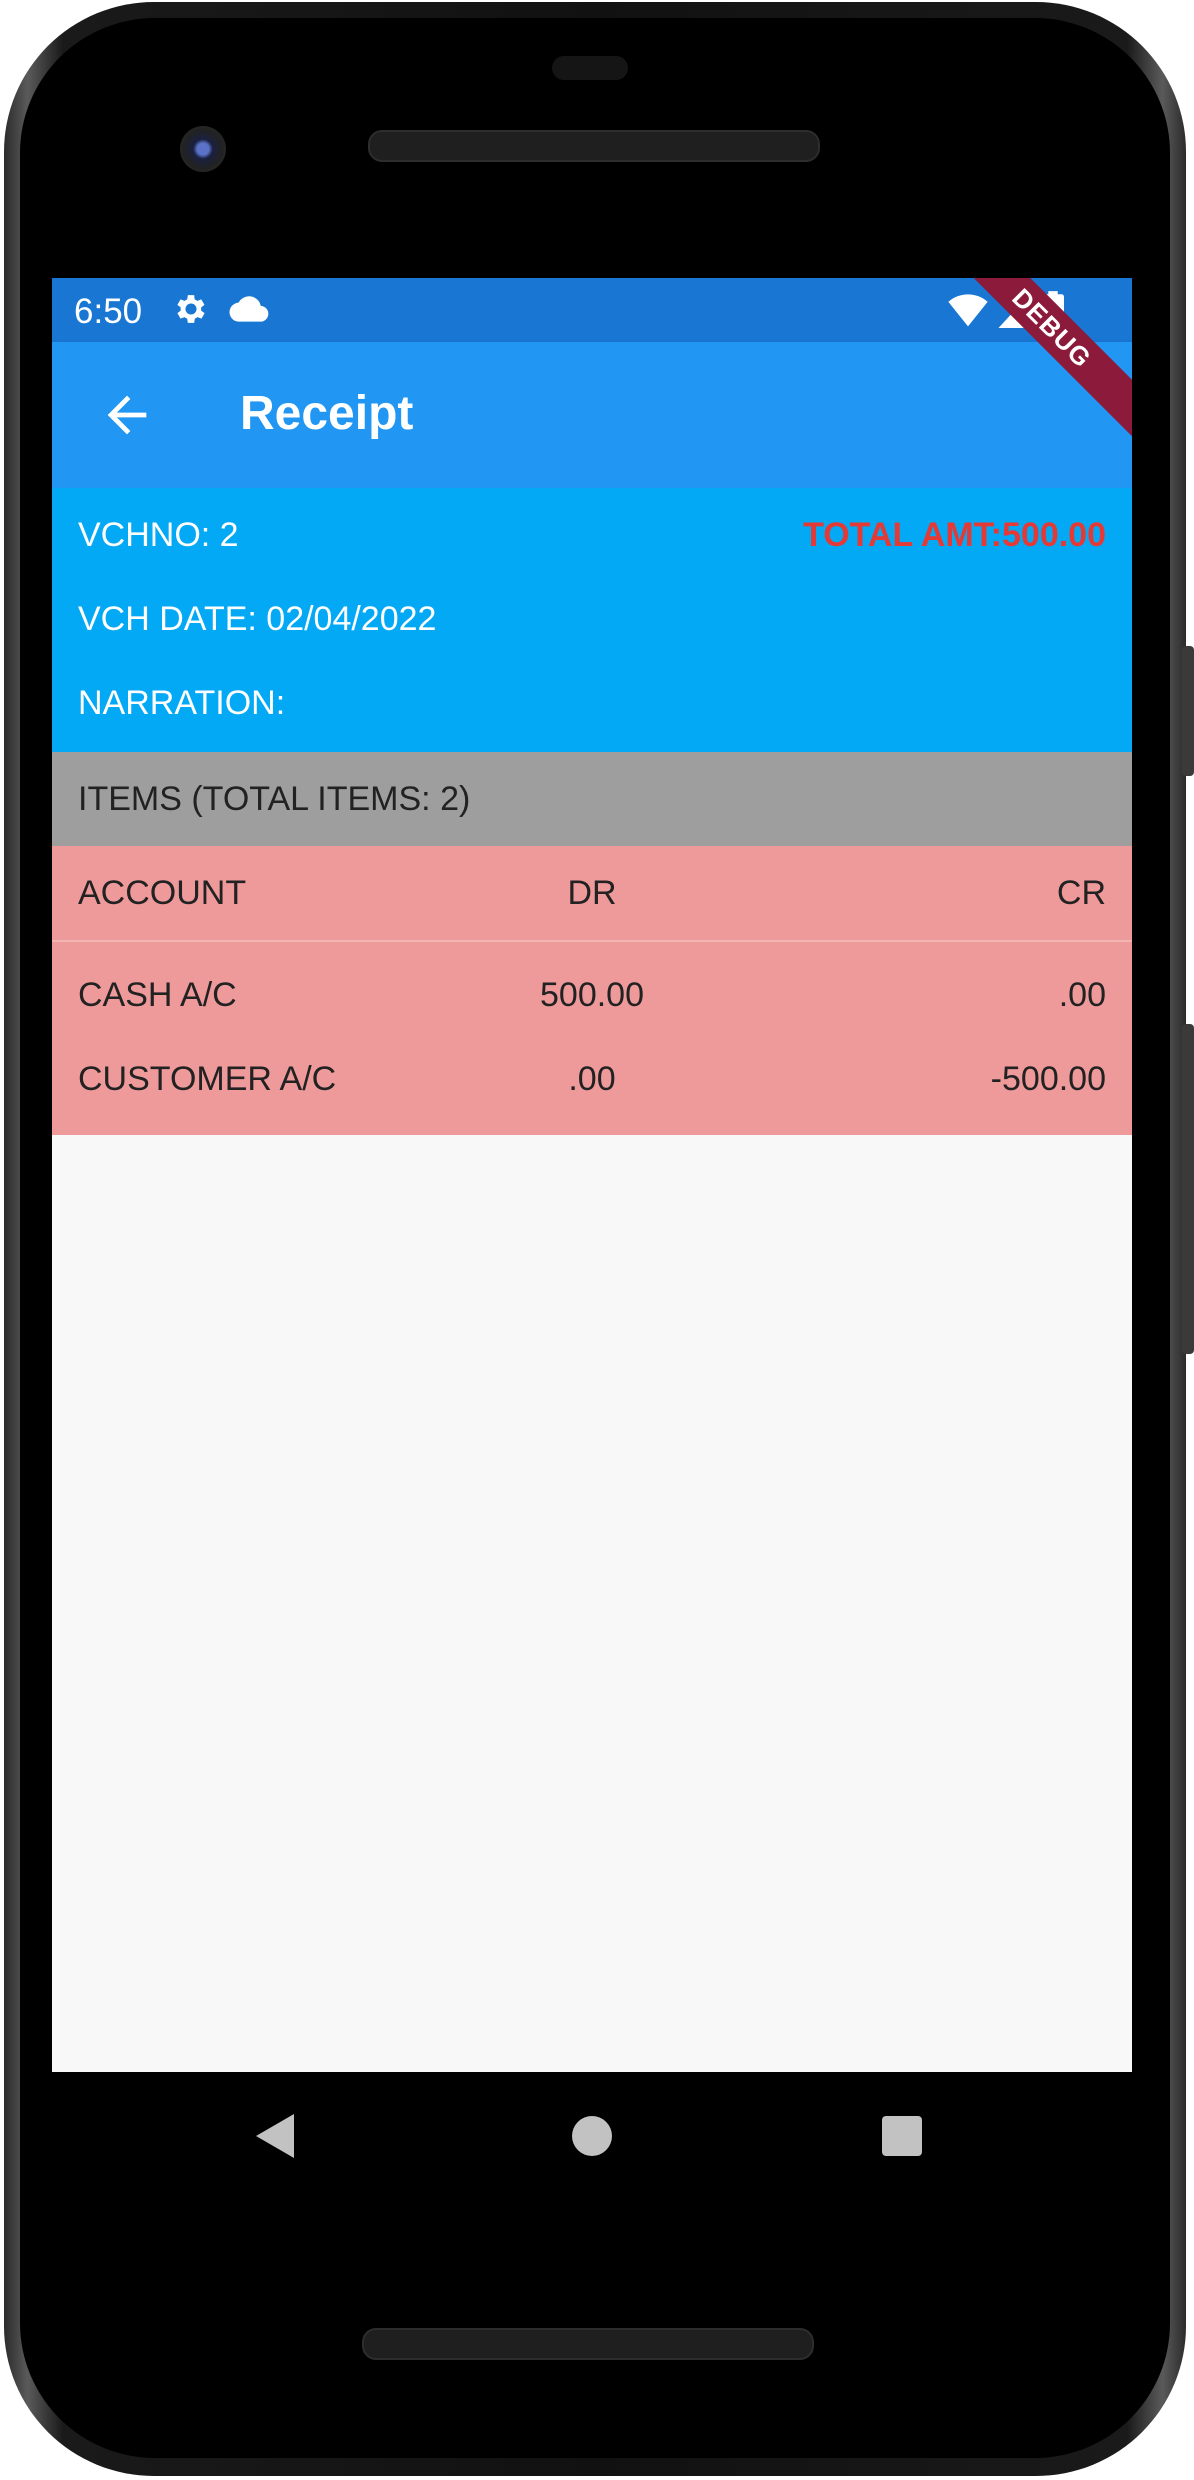 This screenshot has height=2480, width=1194. What do you see at coordinates (257, 619) in the screenshot?
I see `voucher-date: VCH DATE: 02/04/2022` at bounding box center [257, 619].